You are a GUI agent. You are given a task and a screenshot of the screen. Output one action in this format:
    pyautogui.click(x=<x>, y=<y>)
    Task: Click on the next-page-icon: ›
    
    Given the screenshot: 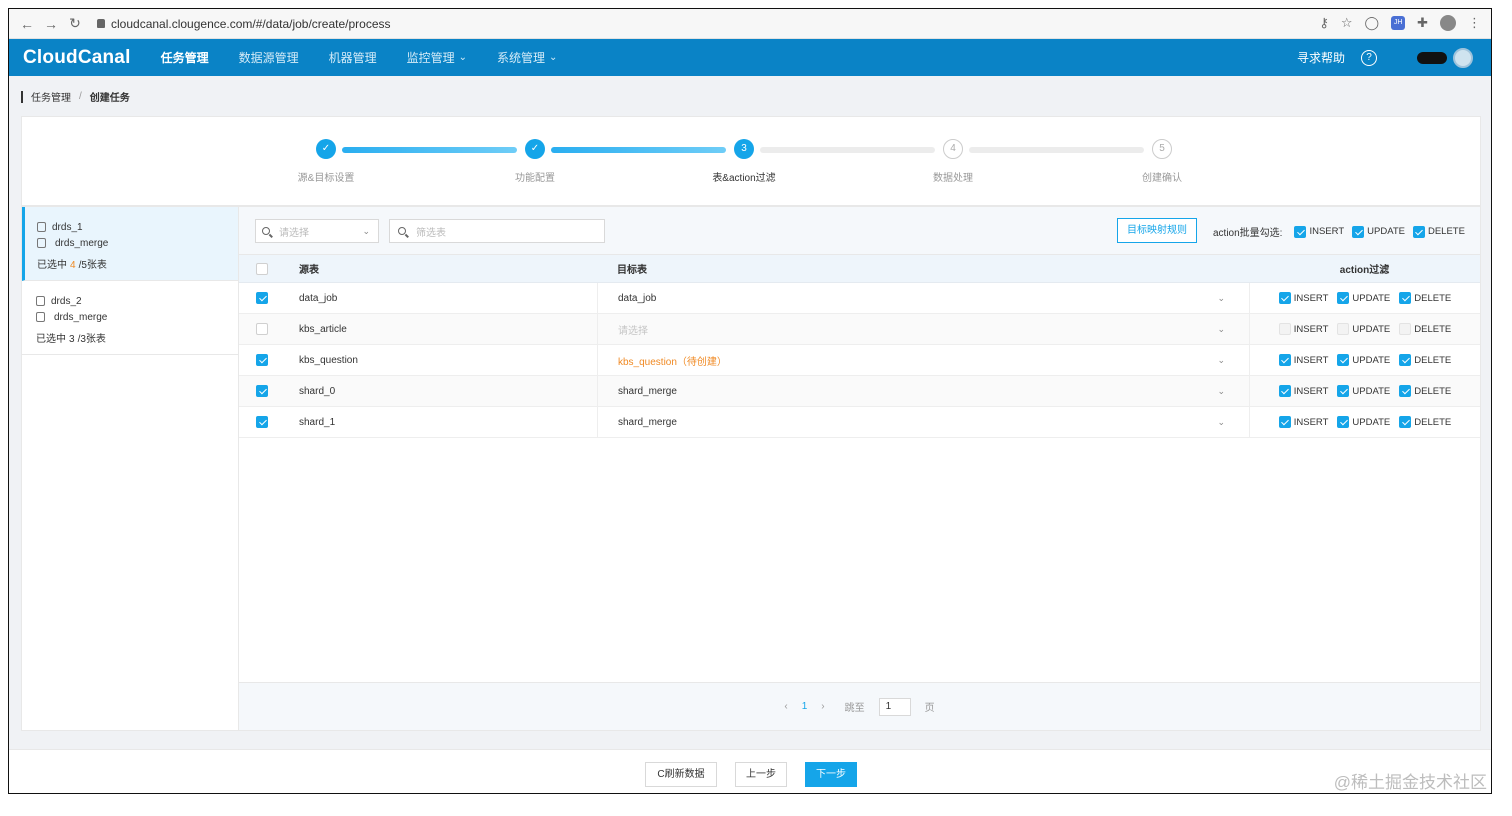 What is the action you would take?
    pyautogui.click(x=822, y=706)
    